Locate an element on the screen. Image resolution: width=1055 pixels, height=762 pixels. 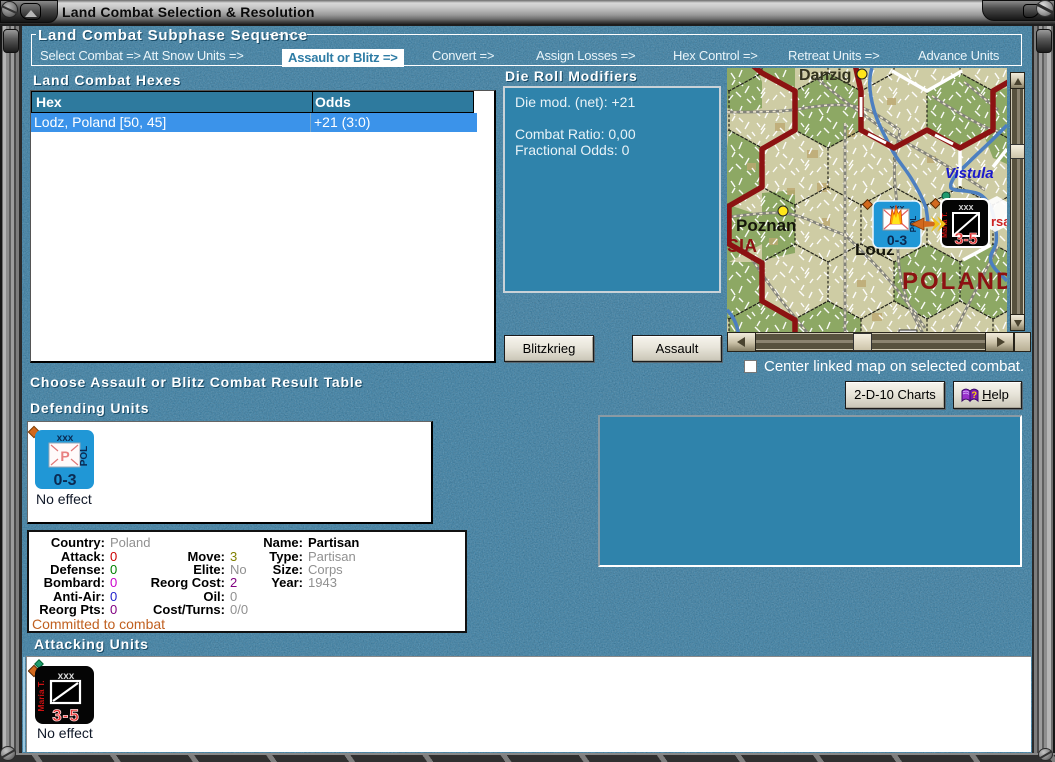
svg-text: Danzig is located at coordinates (825, 76).